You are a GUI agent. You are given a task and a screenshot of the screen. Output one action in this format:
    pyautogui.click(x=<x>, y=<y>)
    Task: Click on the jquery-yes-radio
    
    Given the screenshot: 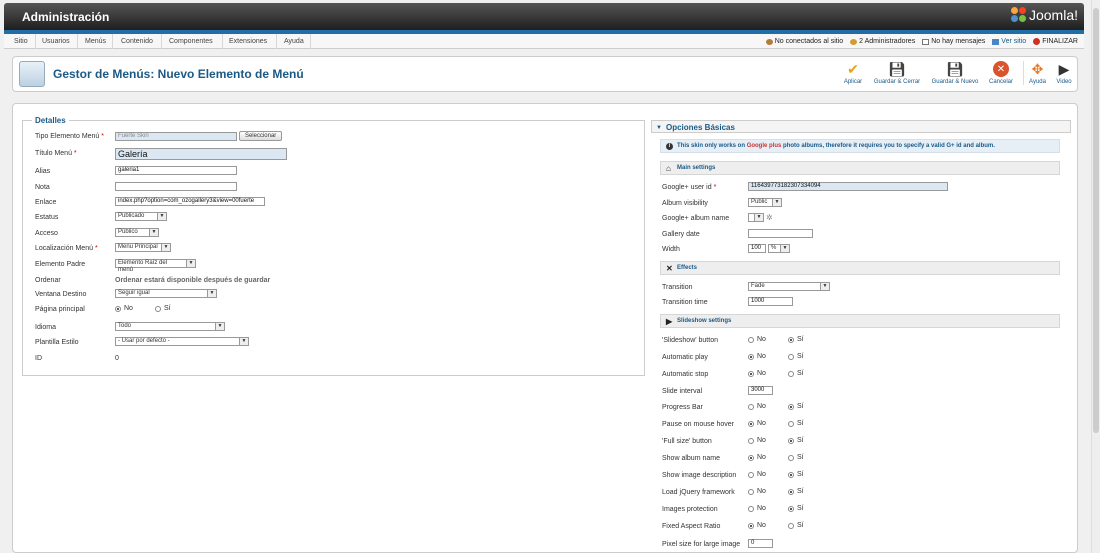 What is the action you would take?
    pyautogui.click(x=790, y=491)
    